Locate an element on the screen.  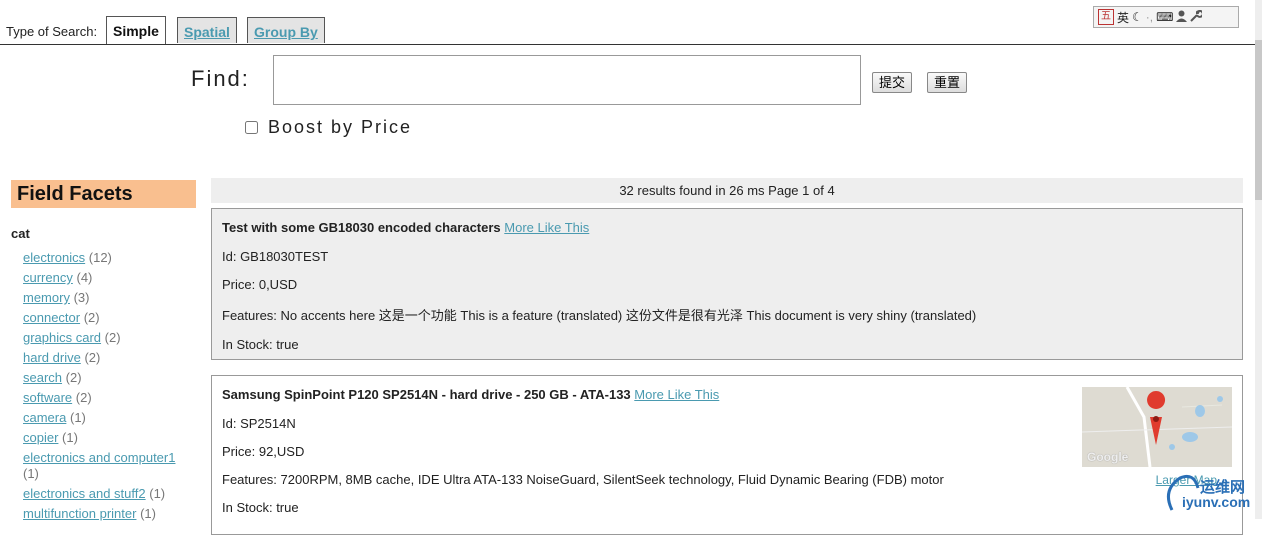
facet-link: graphics card is located at coordinates (62, 337).